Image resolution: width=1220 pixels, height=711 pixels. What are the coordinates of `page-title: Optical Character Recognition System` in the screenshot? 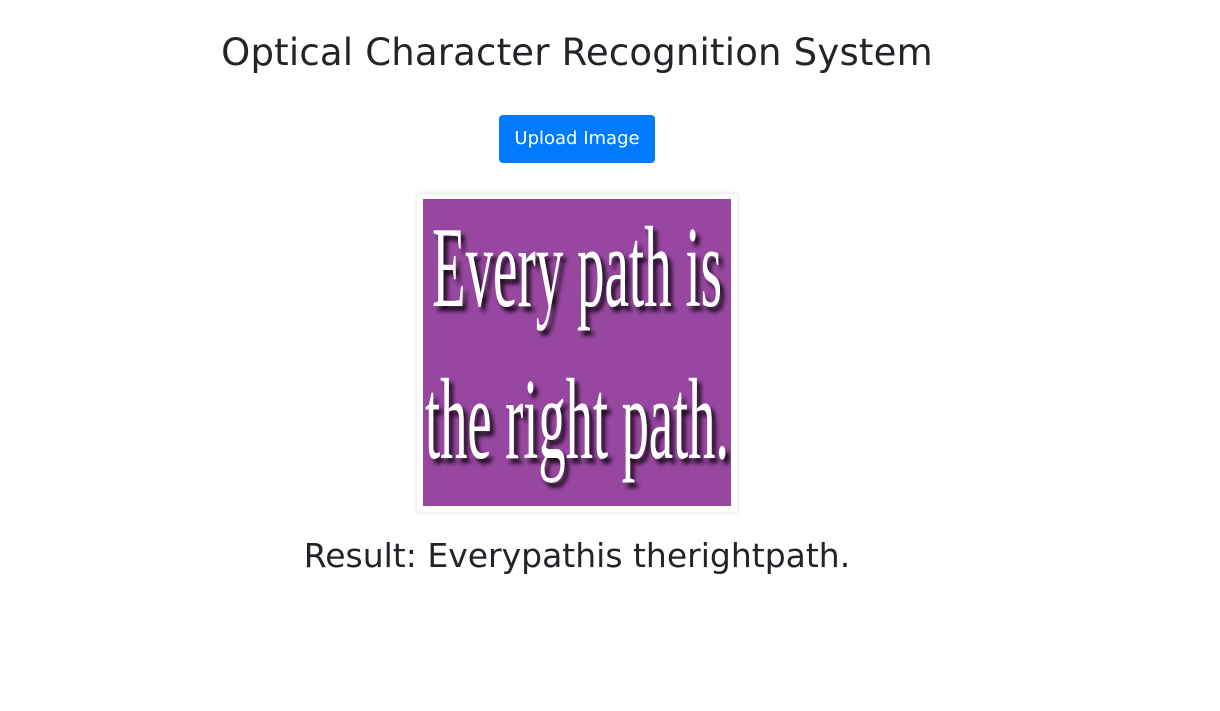 It's located at (577, 52).